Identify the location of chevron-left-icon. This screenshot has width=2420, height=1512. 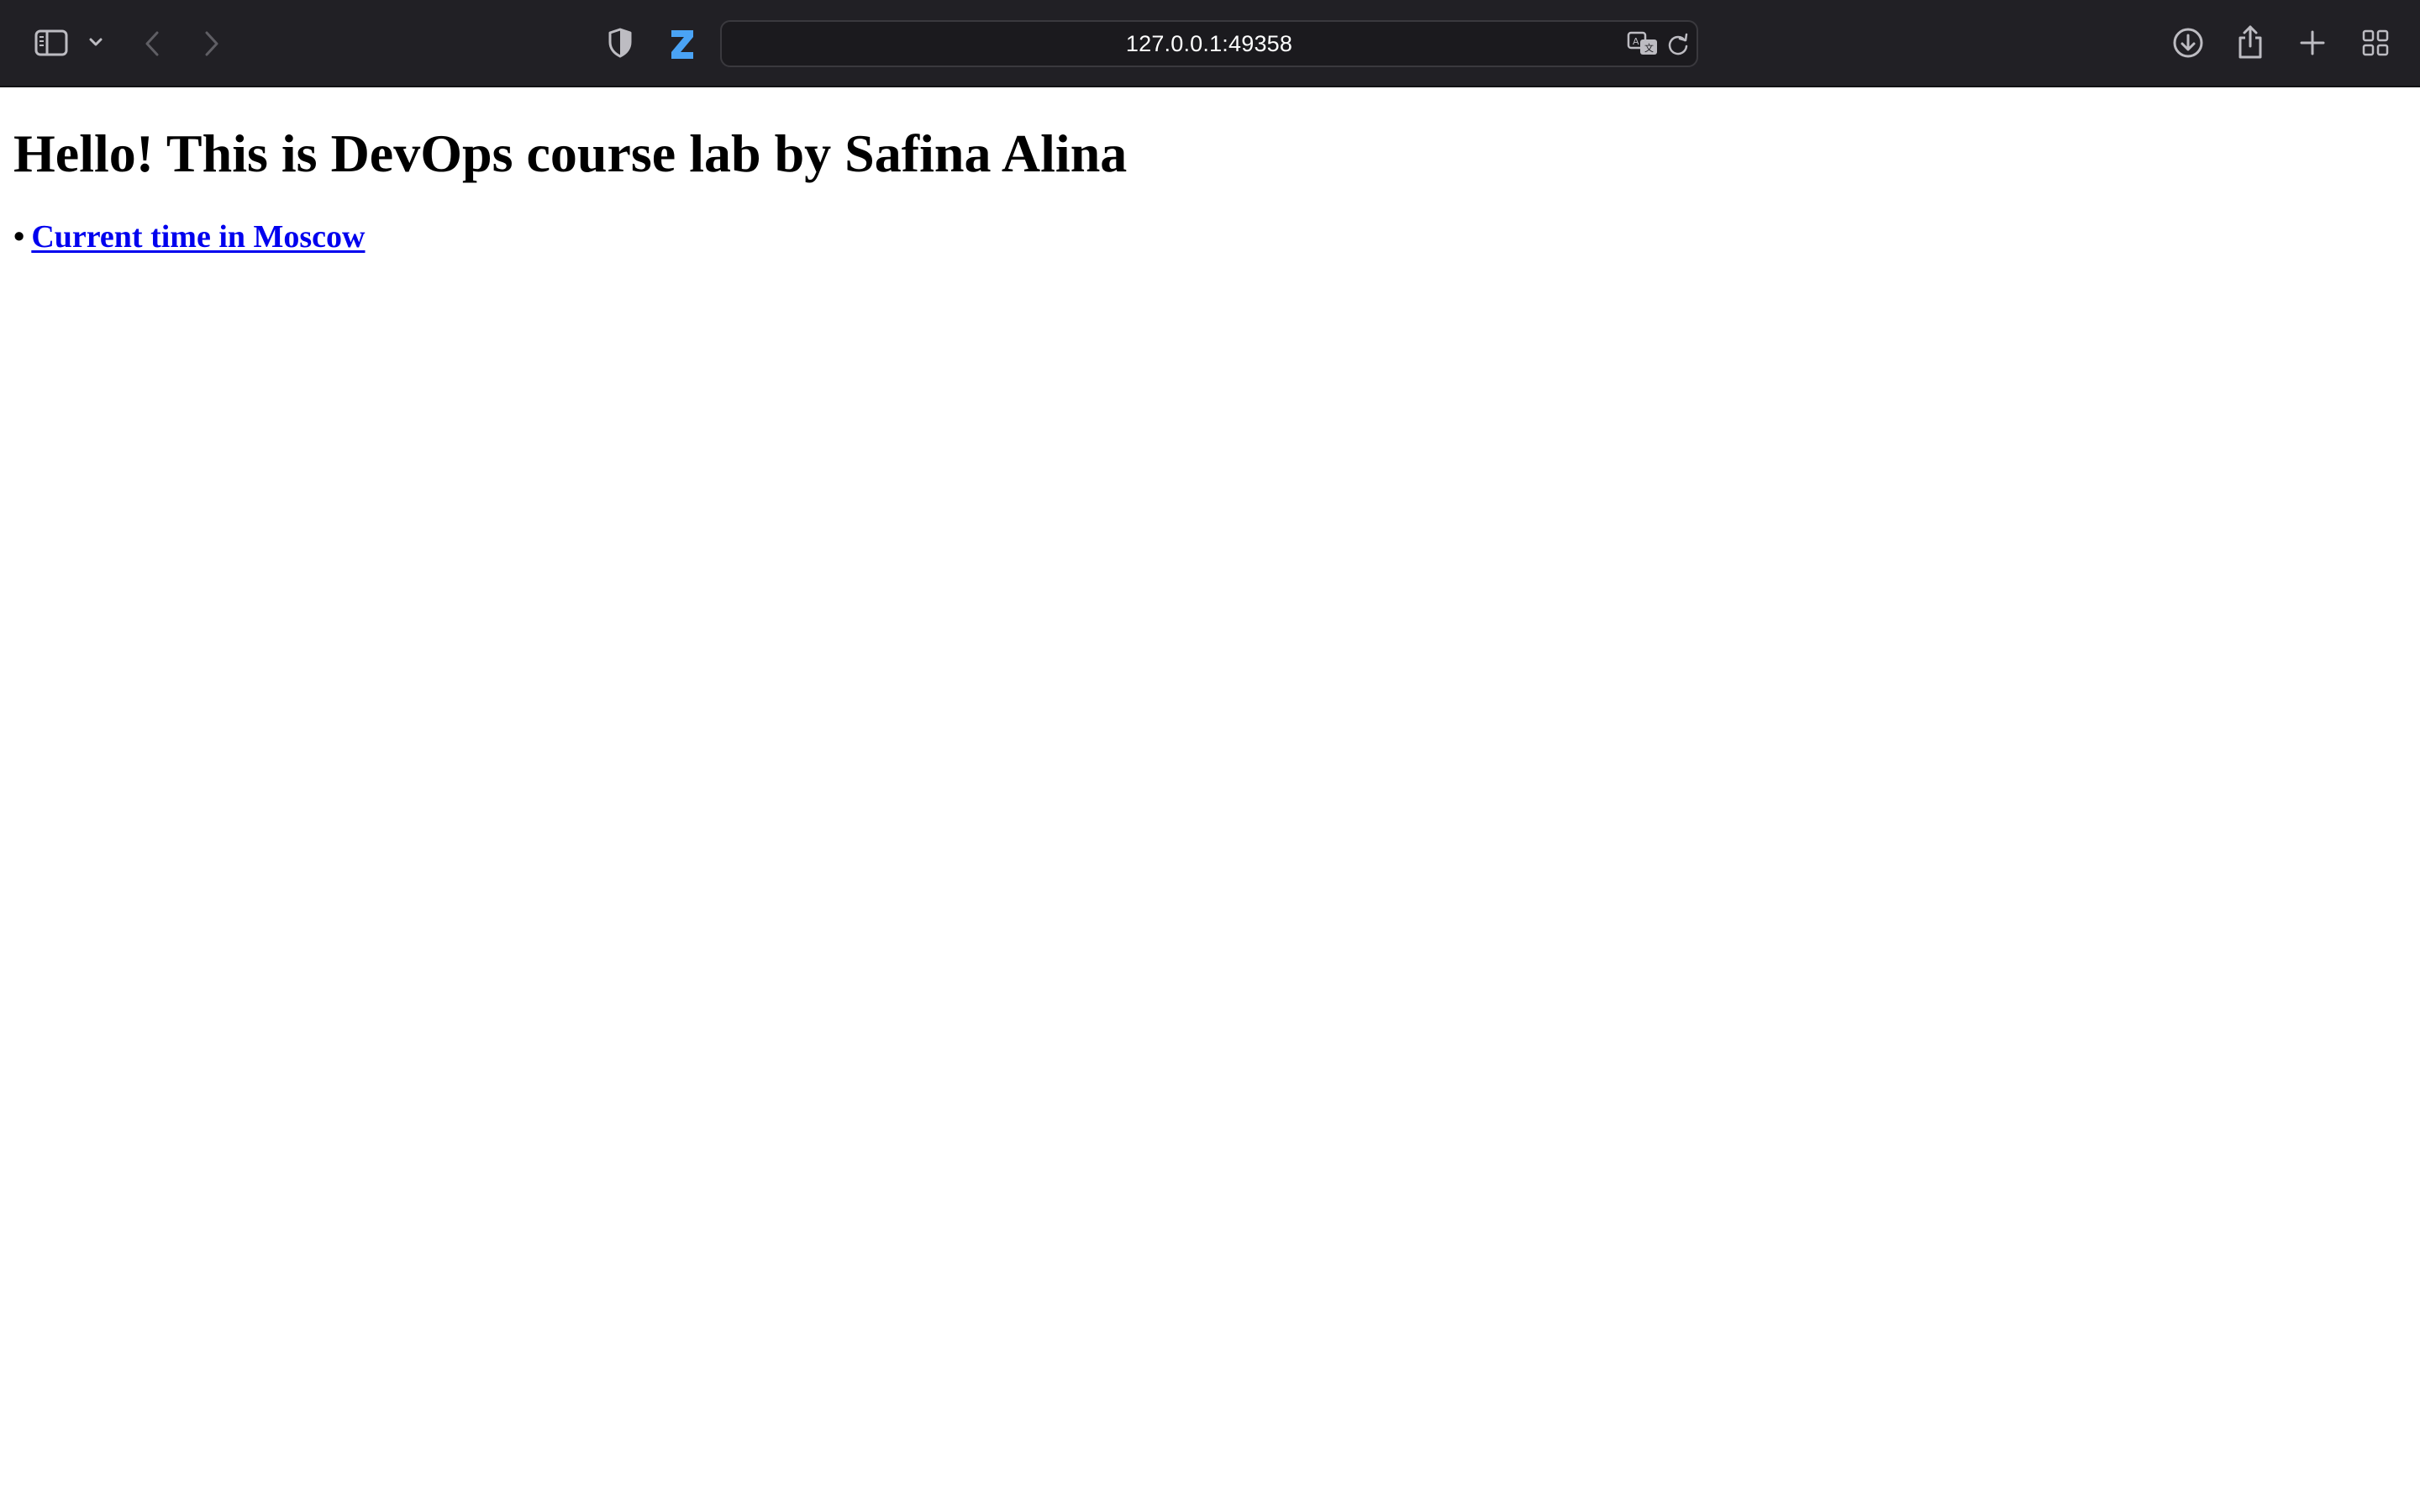
(152, 43).